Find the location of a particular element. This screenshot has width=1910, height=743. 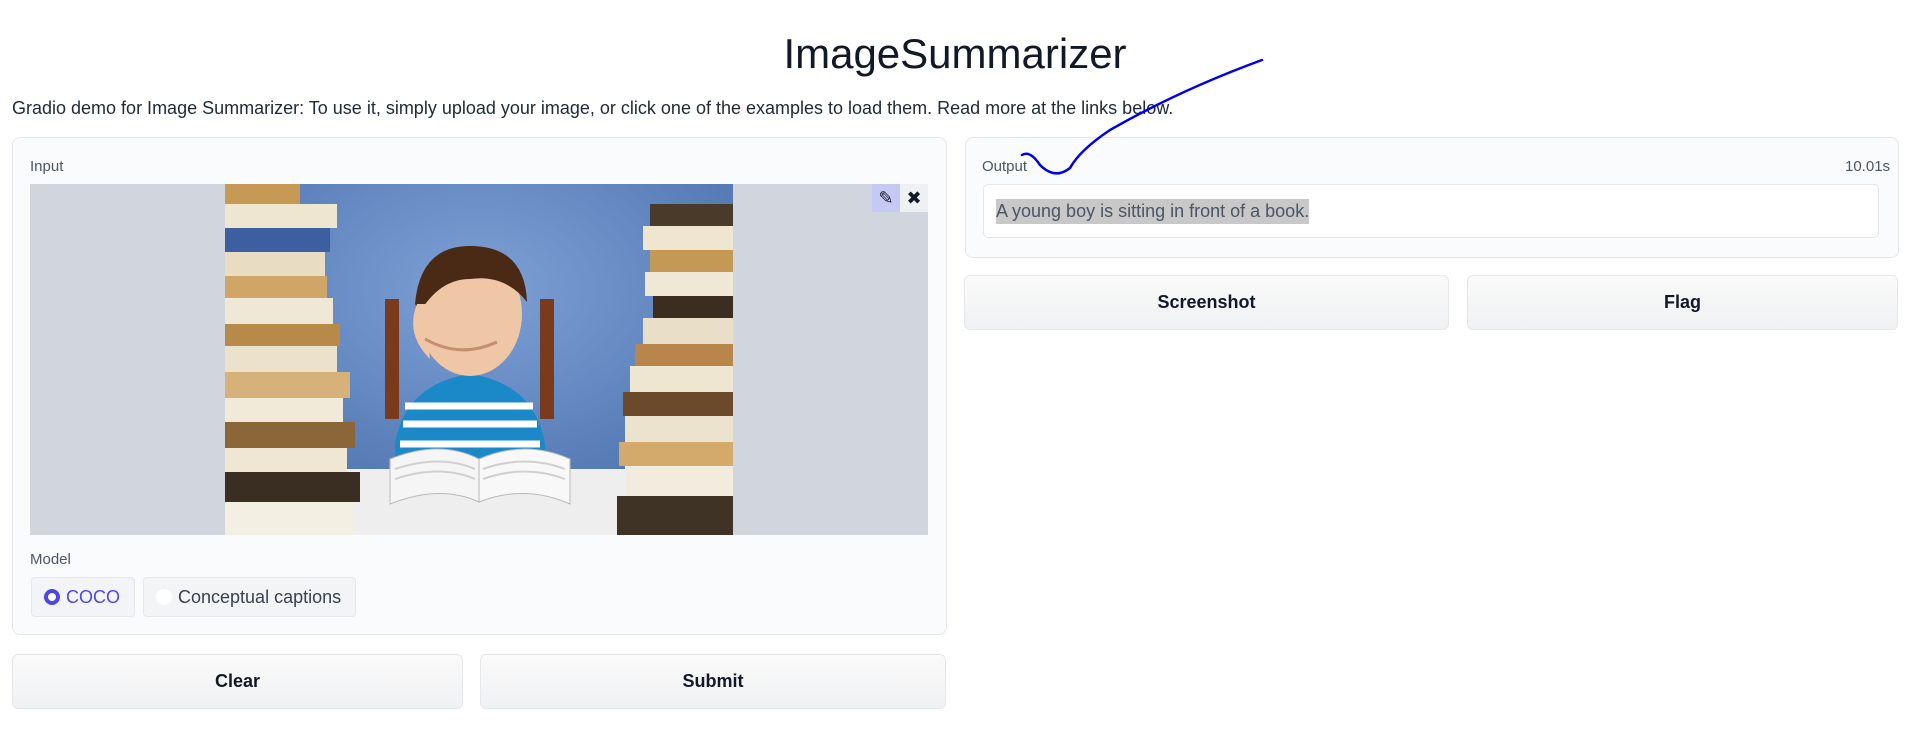

radio-option-label: COCO is located at coordinates (93, 596).